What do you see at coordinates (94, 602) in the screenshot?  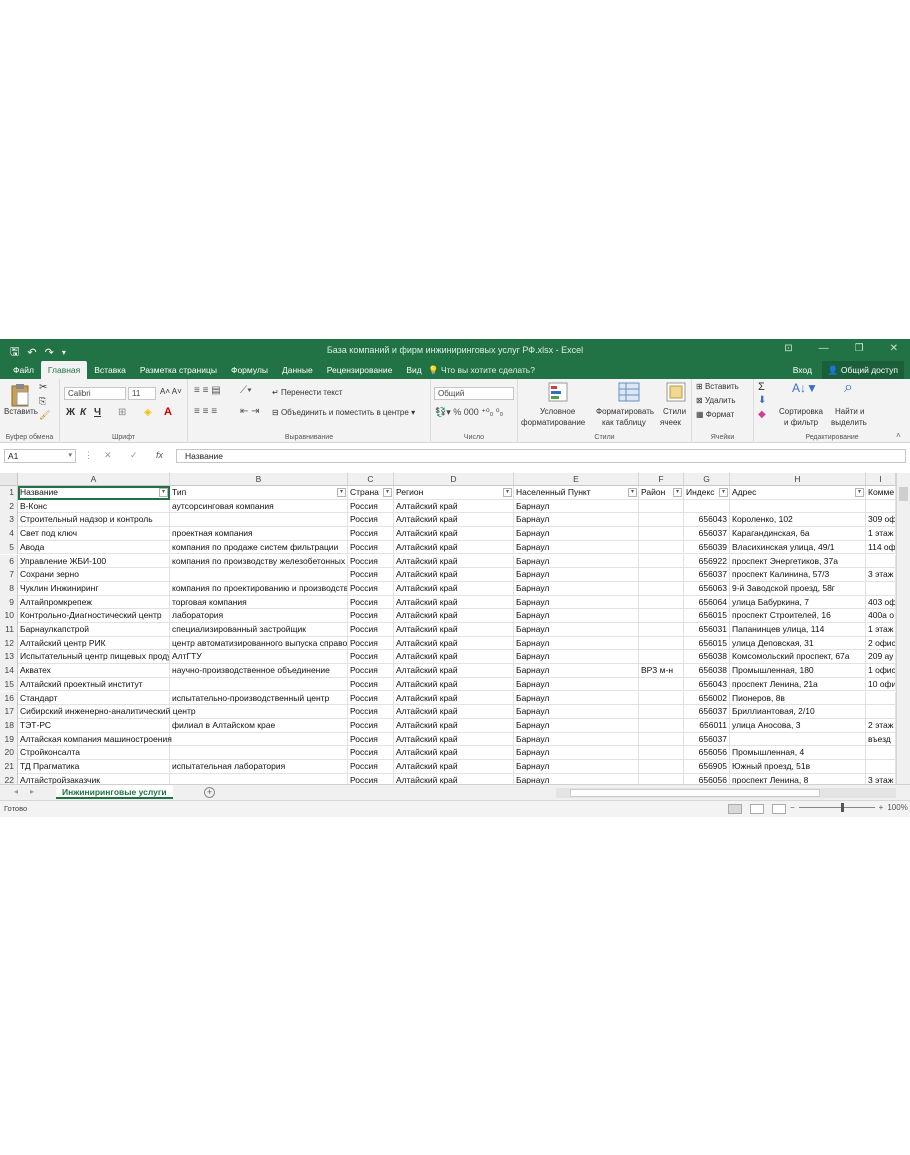 I see `cell: Алтайпромкрепеж` at bounding box center [94, 602].